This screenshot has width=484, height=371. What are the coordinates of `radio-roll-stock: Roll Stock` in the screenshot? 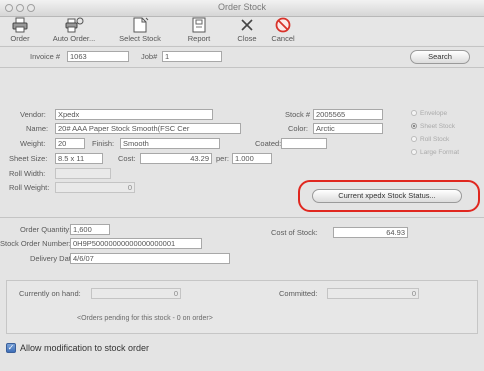 It's located at (430, 139).